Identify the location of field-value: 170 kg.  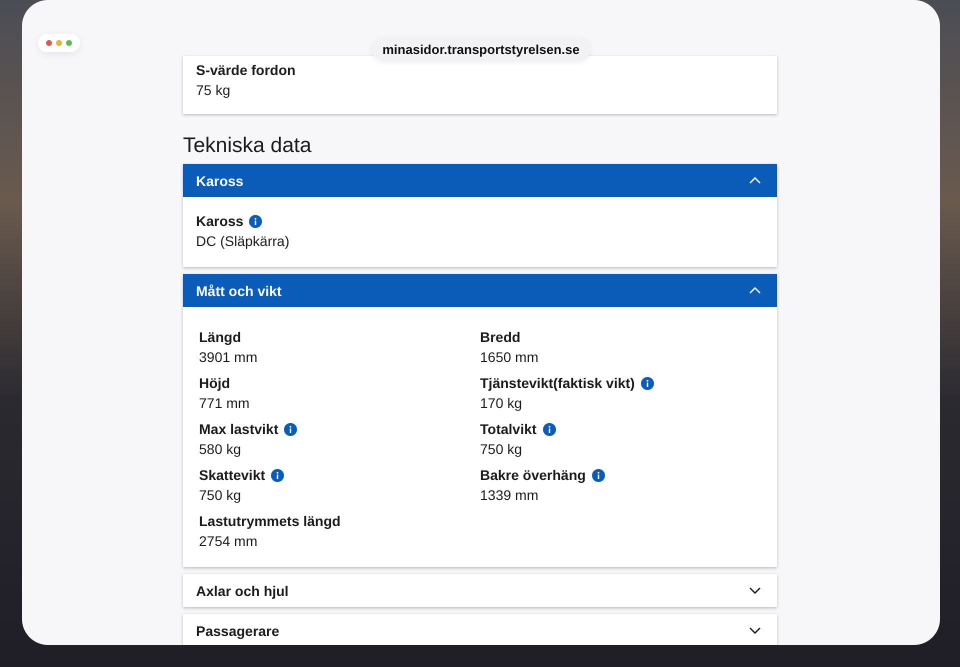
(502, 403).